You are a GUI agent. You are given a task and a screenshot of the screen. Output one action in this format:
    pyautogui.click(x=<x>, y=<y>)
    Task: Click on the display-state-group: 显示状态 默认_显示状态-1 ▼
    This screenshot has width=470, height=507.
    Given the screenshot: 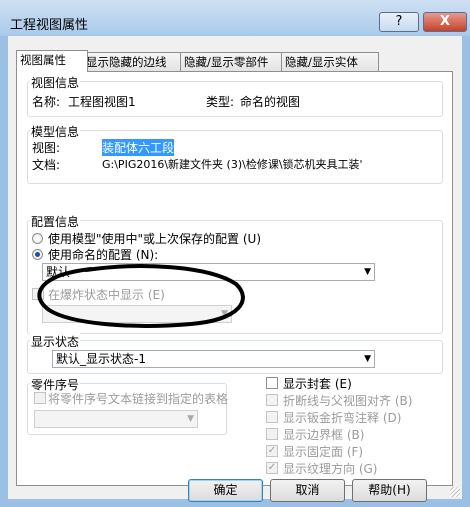 What is the action you would take?
    pyautogui.click(x=235, y=353)
    